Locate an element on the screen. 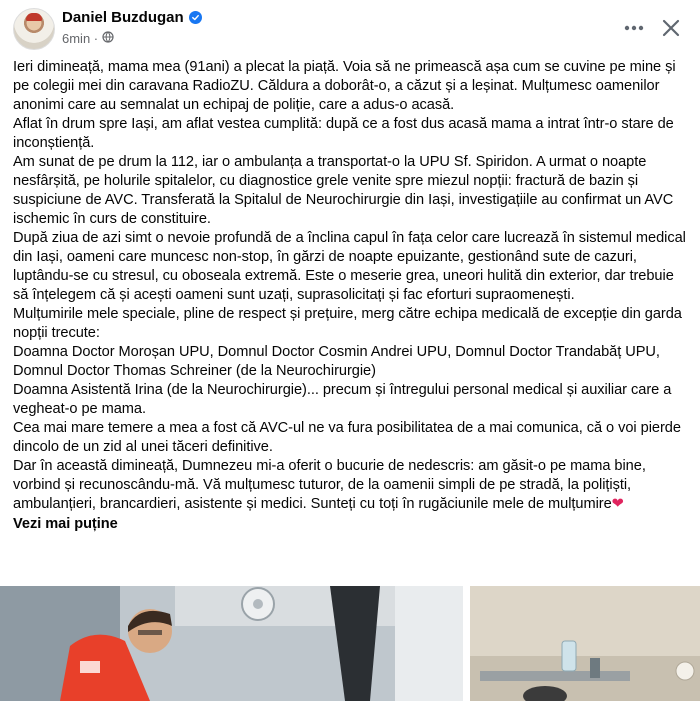  photo-ambulance-crew is located at coordinates (231, 643).